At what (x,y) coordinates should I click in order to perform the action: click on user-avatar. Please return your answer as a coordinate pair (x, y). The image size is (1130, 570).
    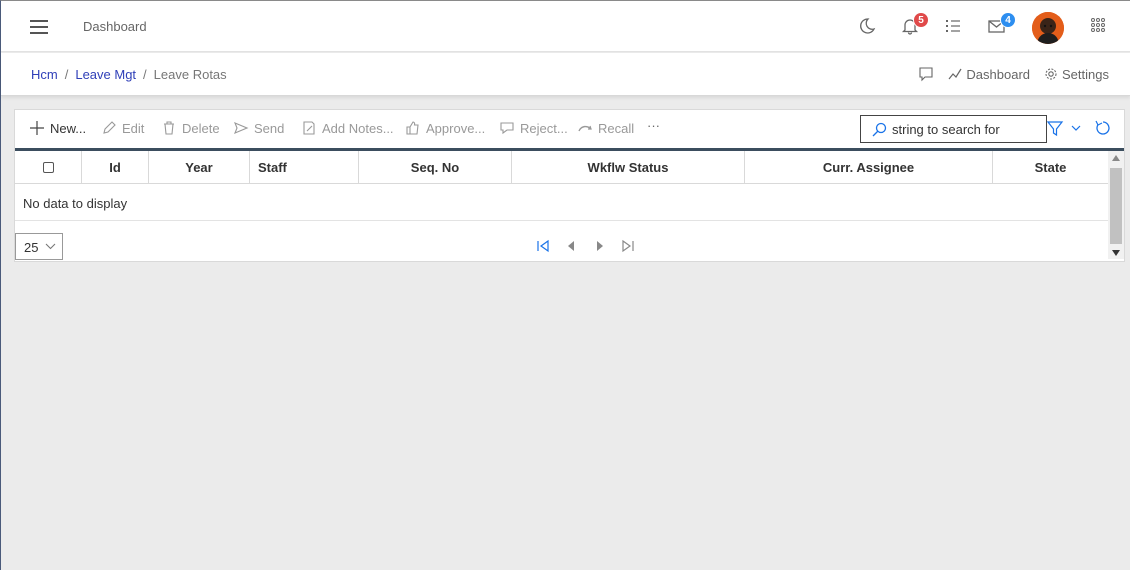
    Looking at the image, I should click on (1048, 28).